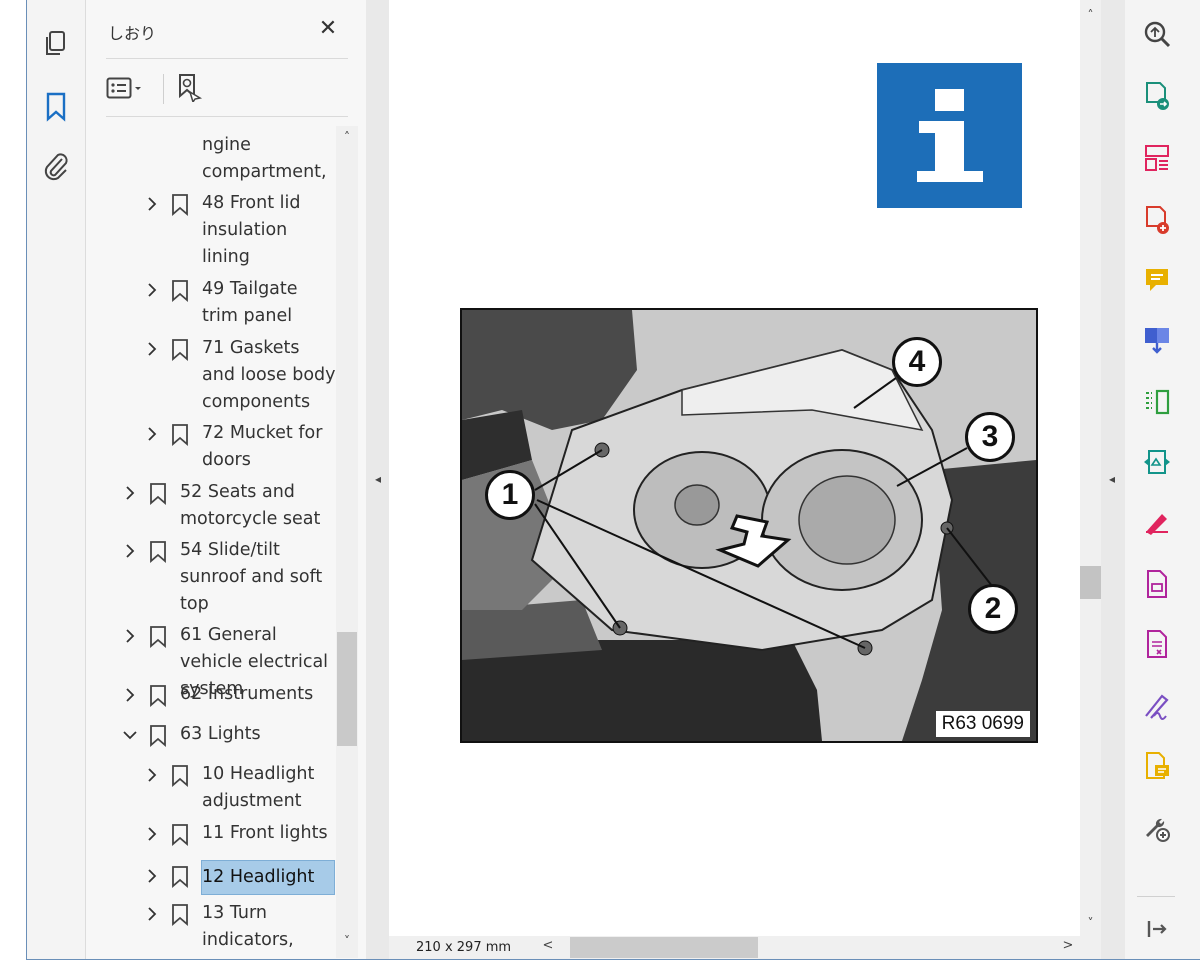  Describe the element at coordinates (56, 44) in the screenshot. I see `page-thumbnails-icon` at that location.